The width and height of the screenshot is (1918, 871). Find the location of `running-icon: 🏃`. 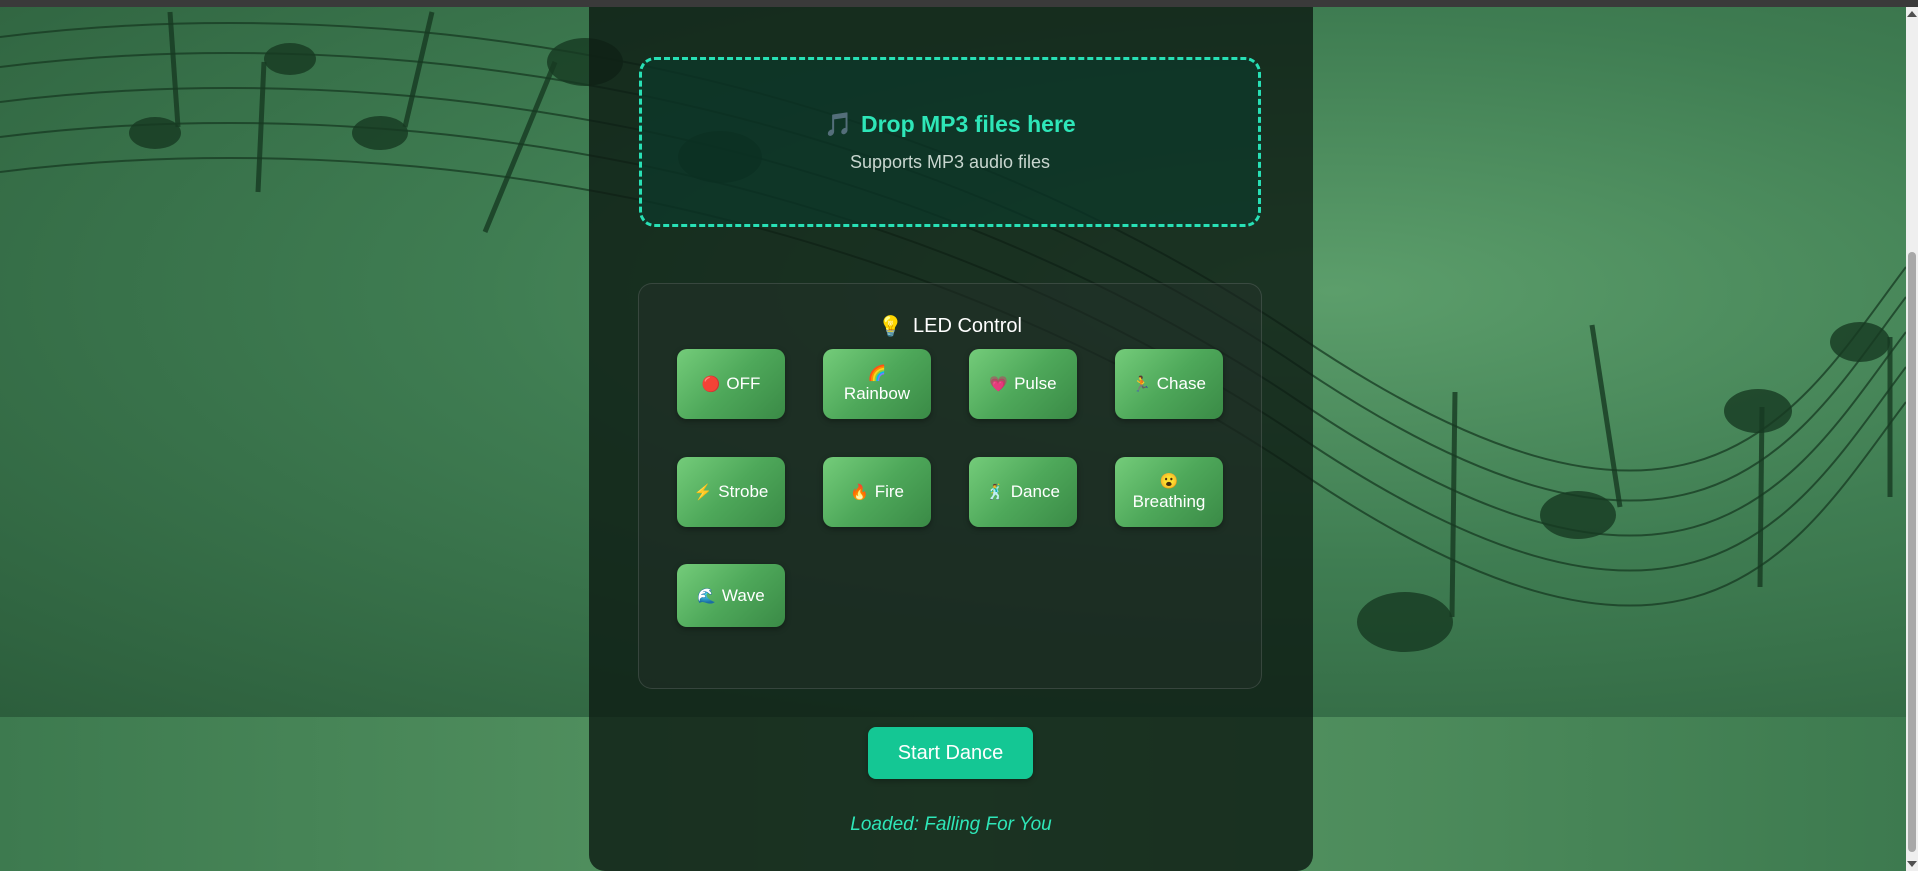

running-icon: 🏃 is located at coordinates (1141, 384).